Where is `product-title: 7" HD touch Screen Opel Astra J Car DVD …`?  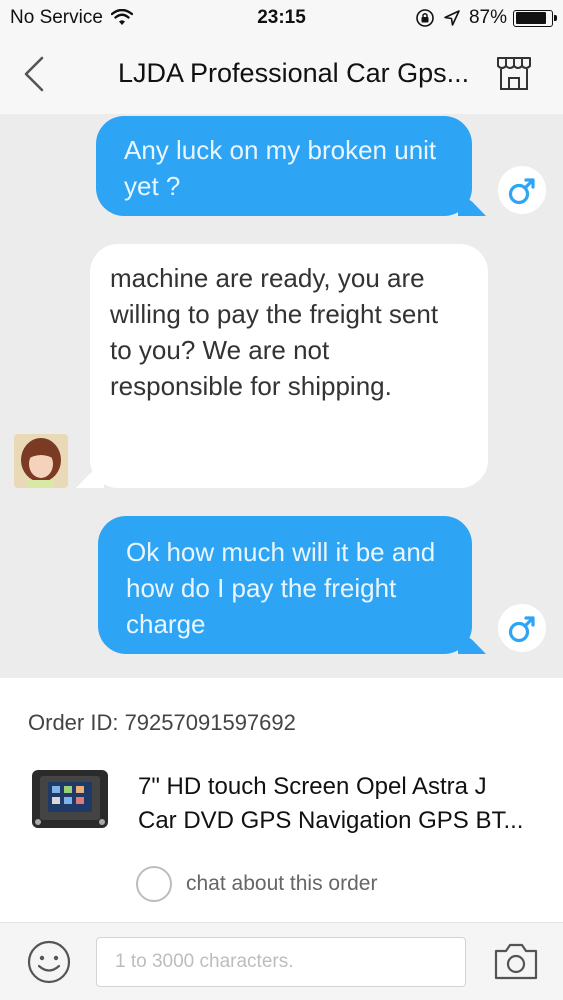 product-title: 7" HD touch Screen Opel Astra J Car DVD … is located at coordinates (338, 804).